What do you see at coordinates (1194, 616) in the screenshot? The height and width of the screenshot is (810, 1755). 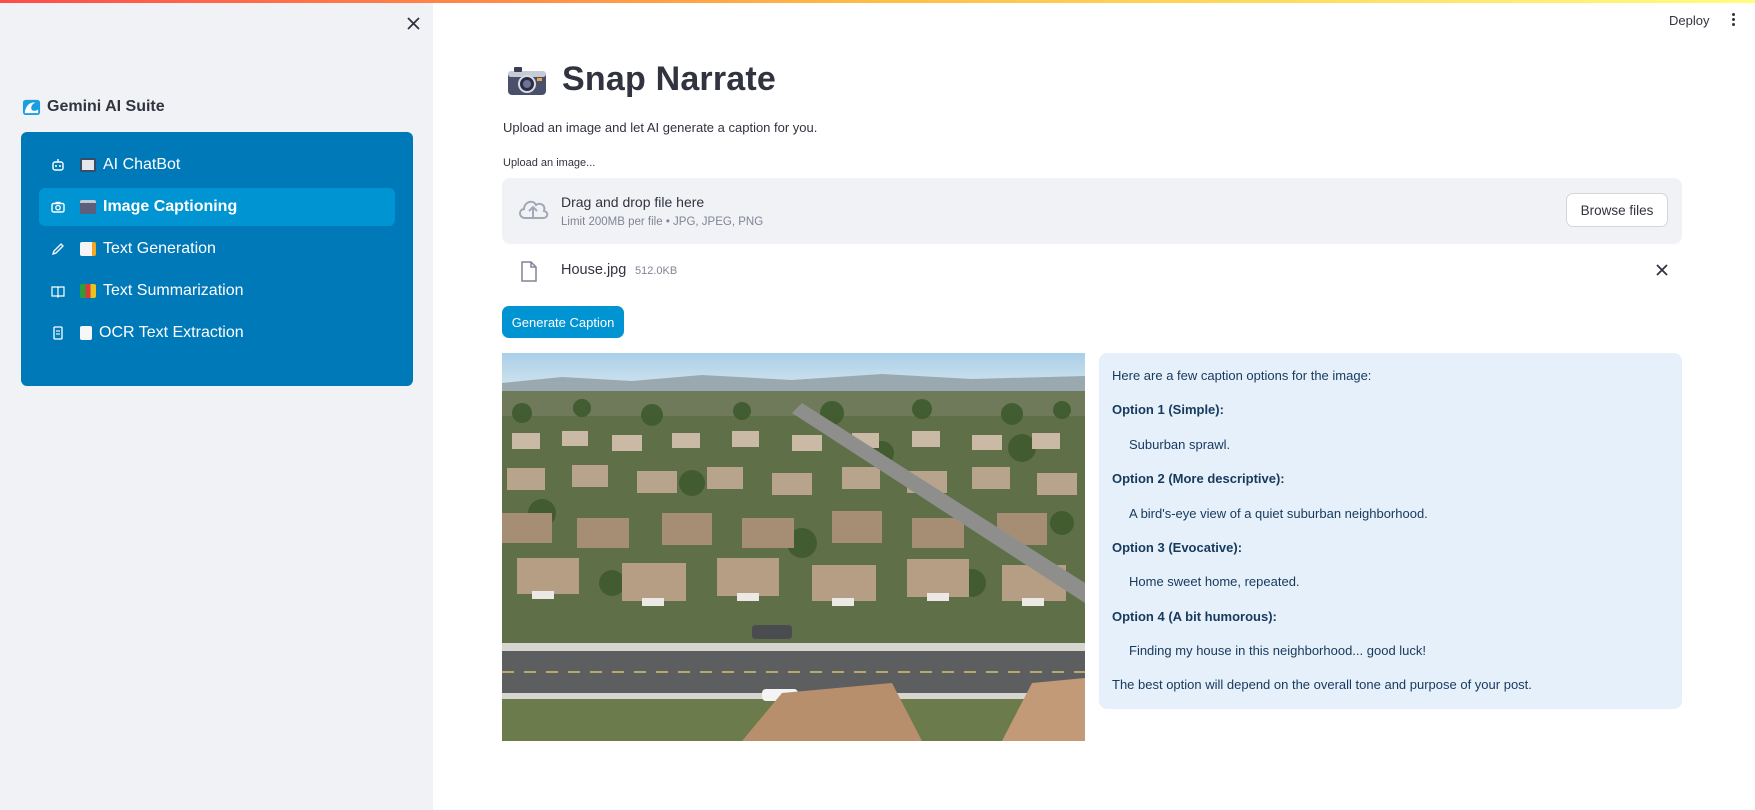 I see `caption-option-heading: Option 4 (A bit humorous):` at bounding box center [1194, 616].